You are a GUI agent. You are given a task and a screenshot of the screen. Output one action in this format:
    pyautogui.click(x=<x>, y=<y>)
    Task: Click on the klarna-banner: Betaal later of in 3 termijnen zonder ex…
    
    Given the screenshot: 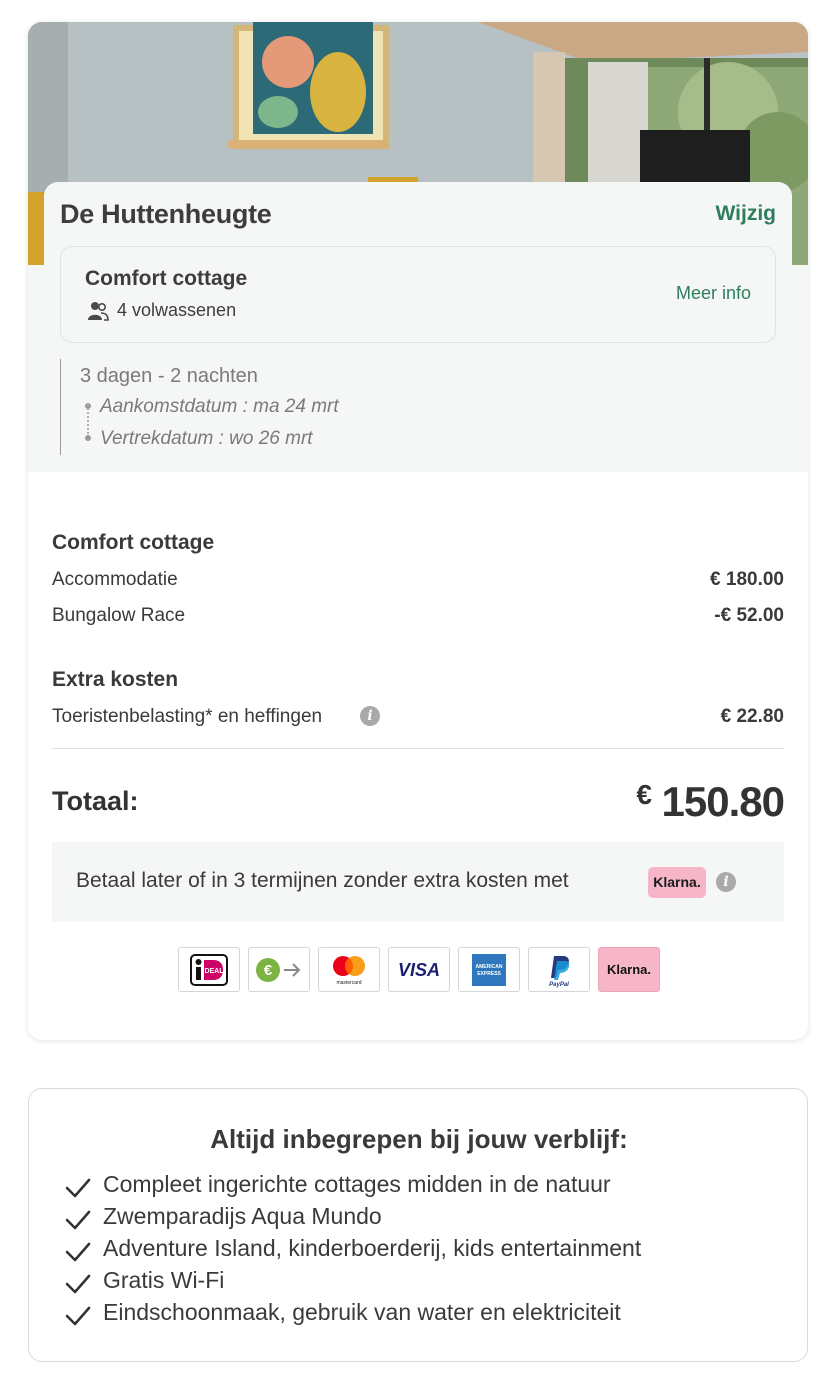 What is the action you would take?
    pyautogui.click(x=418, y=882)
    